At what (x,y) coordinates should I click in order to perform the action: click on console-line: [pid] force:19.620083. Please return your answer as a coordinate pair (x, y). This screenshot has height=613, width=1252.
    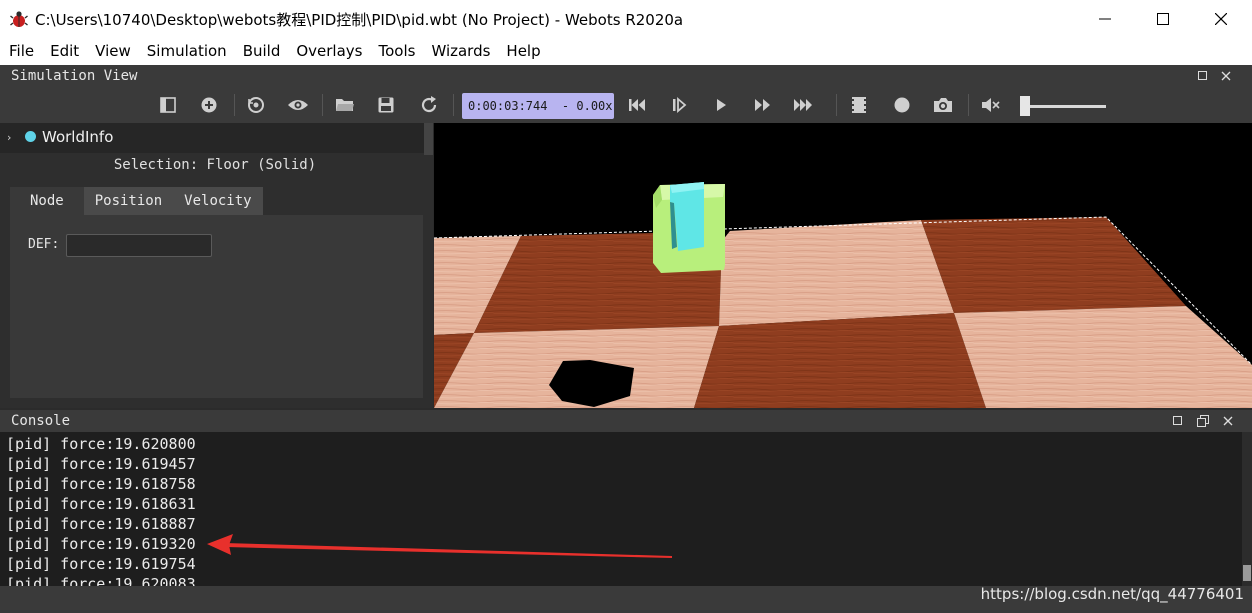
    Looking at the image, I should click on (101, 580).